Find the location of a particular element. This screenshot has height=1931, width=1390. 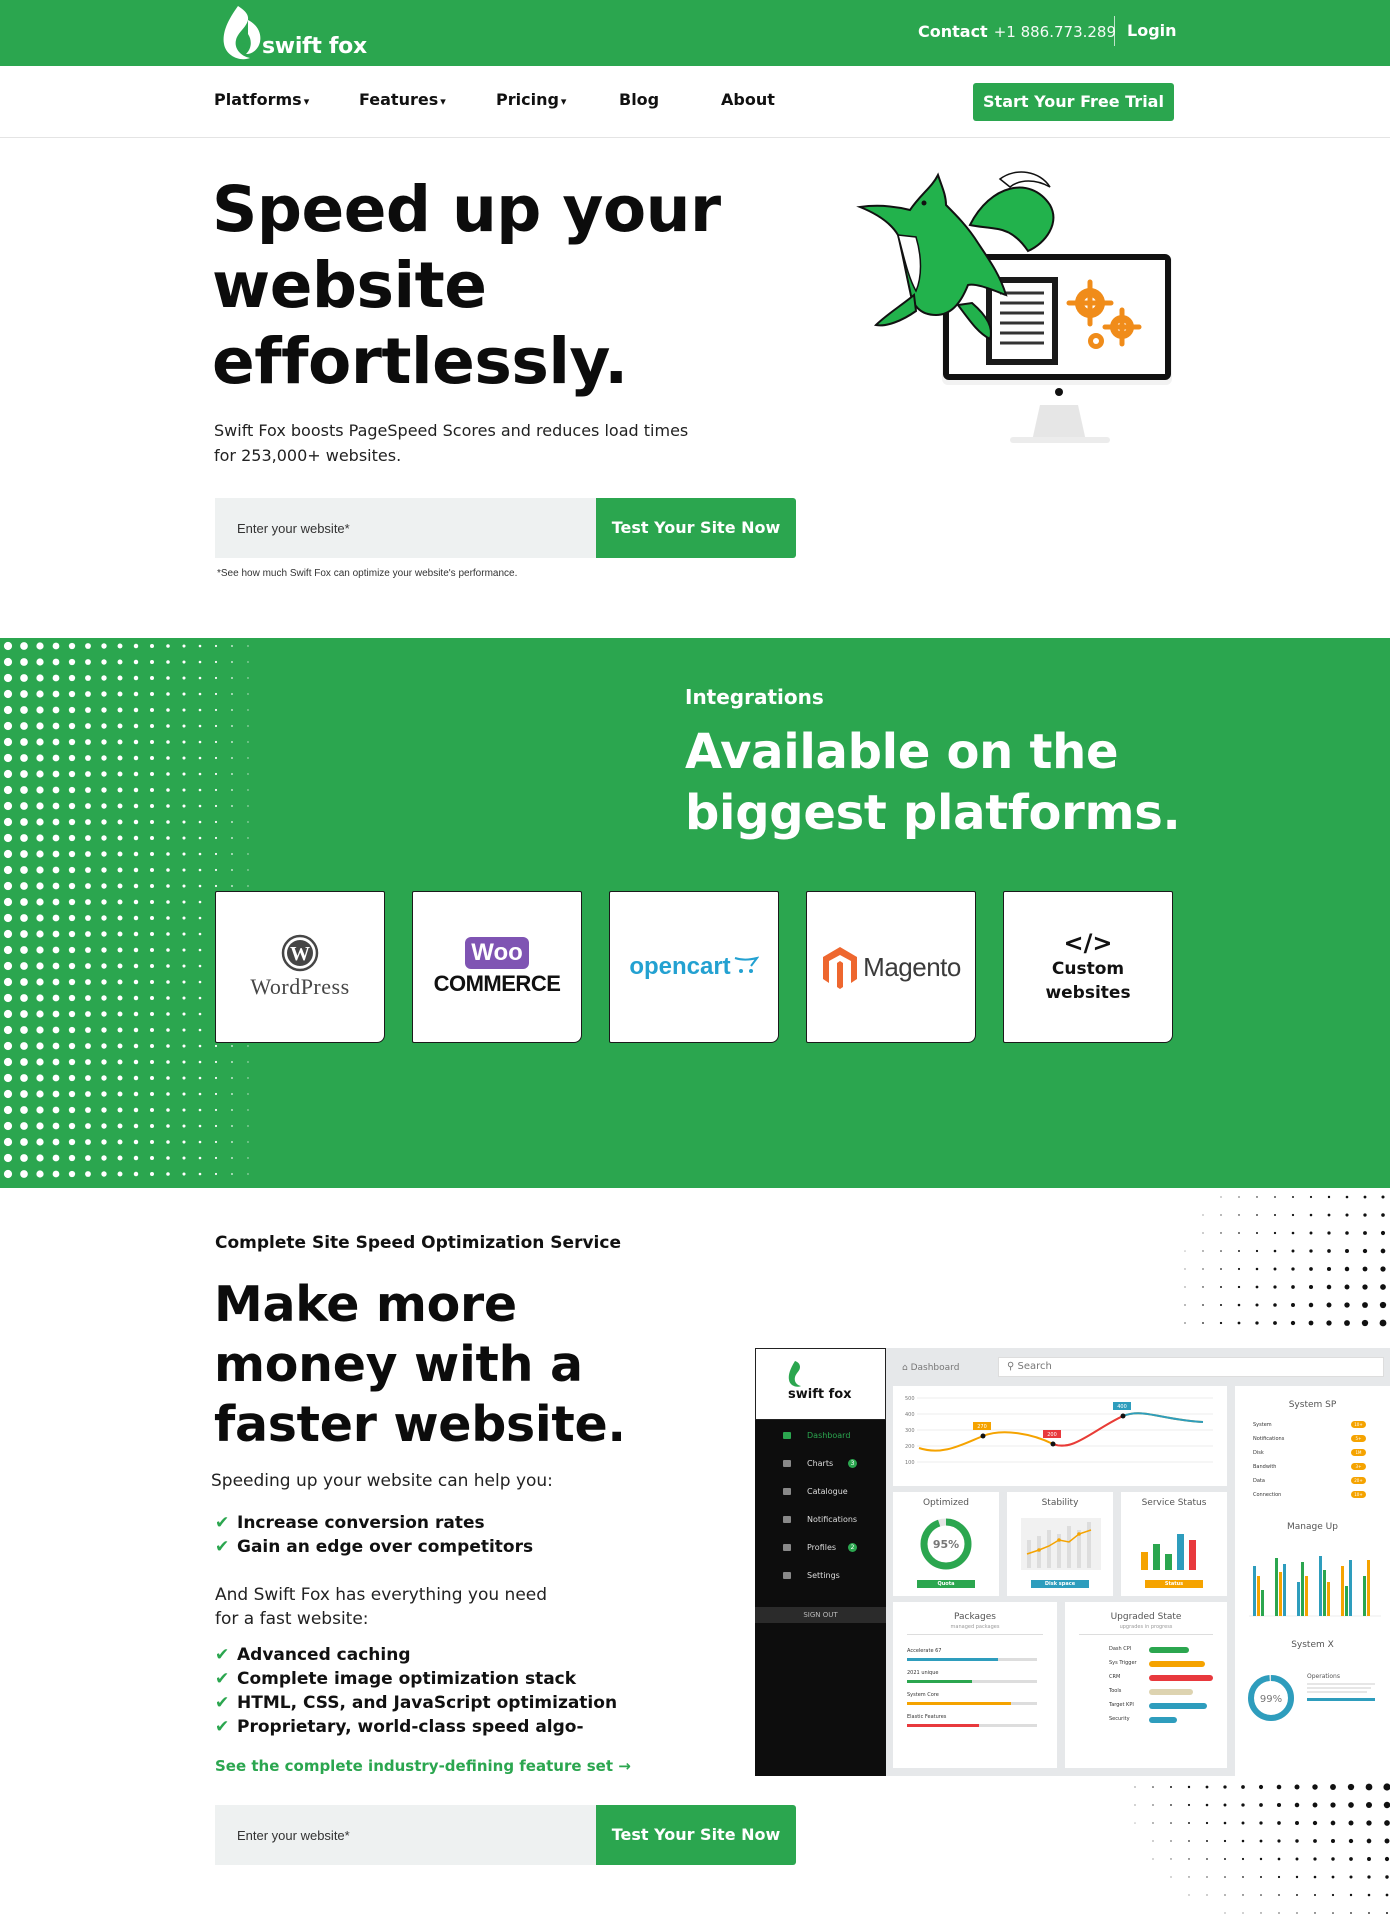

stability-title: Stability is located at coordinates (1060, 1503).